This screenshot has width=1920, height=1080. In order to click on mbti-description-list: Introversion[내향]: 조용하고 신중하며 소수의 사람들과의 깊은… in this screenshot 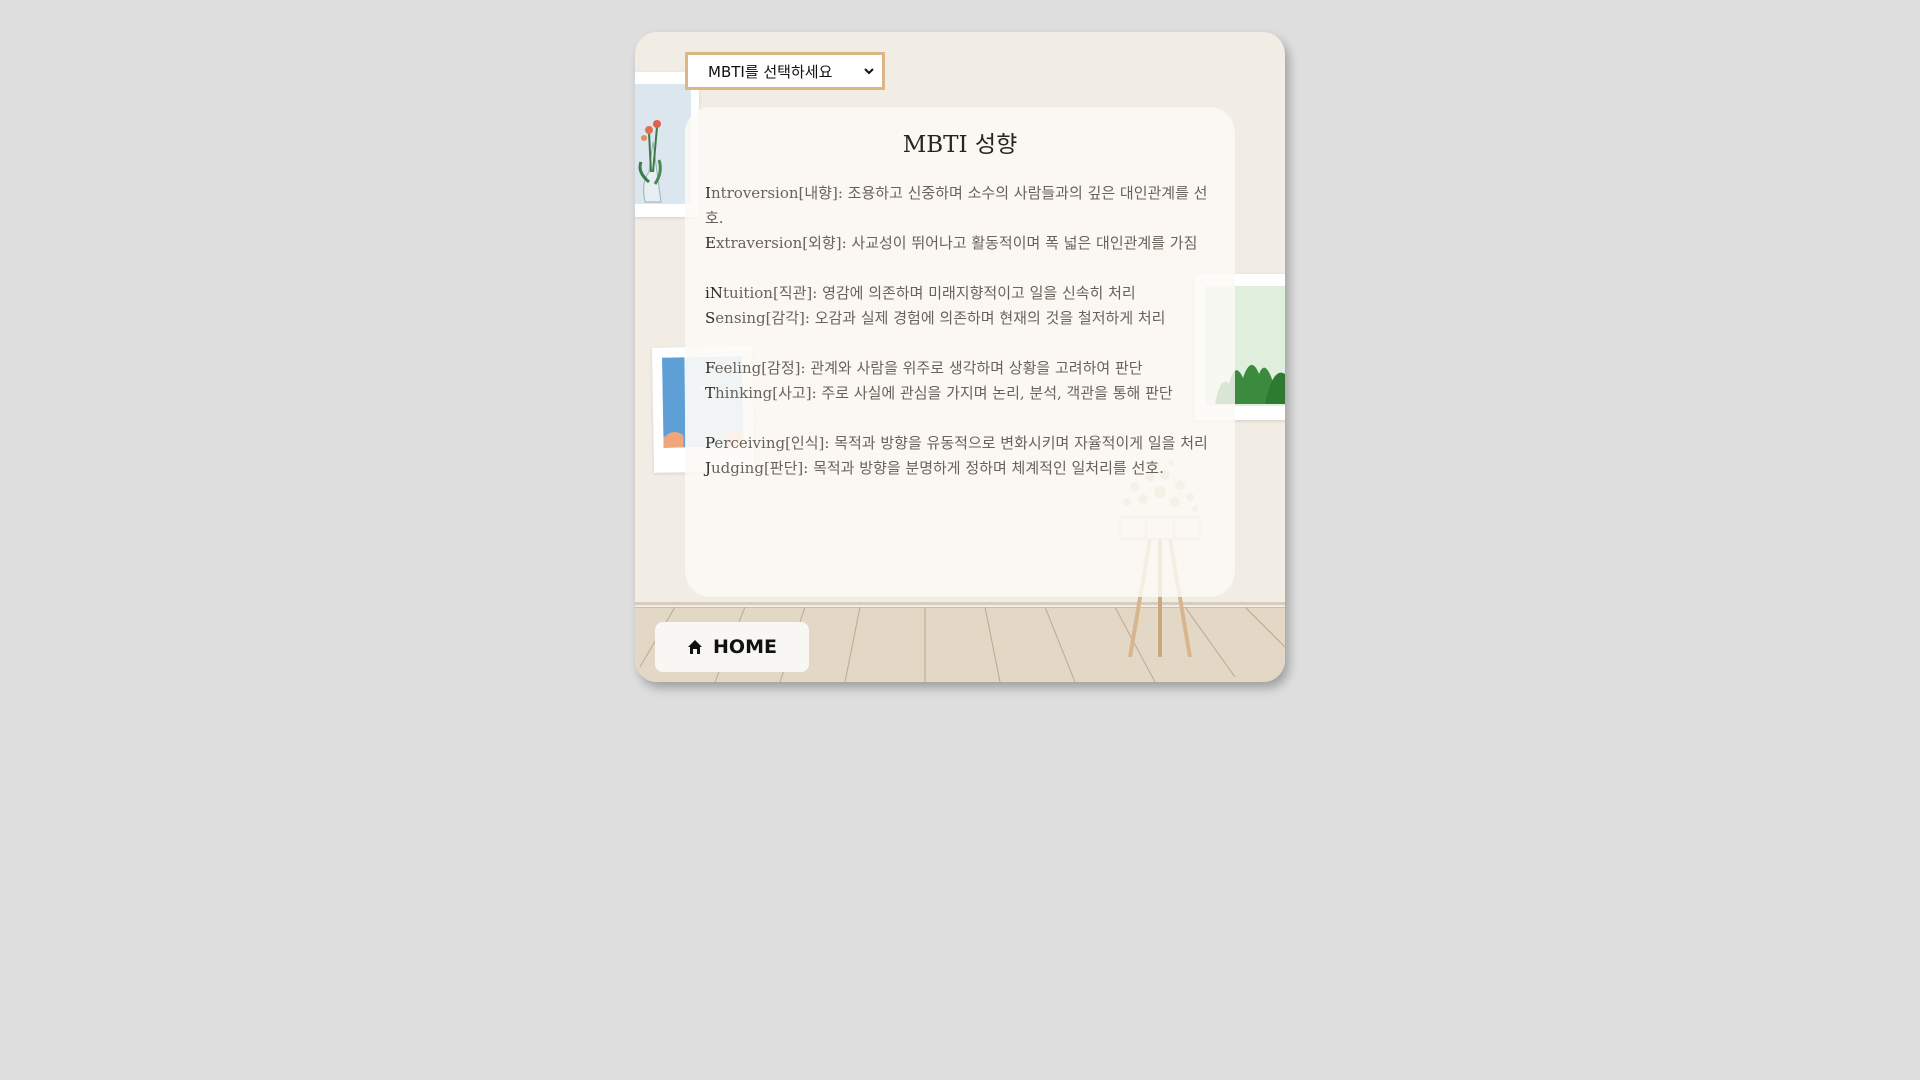, I will do `click(960, 331)`.